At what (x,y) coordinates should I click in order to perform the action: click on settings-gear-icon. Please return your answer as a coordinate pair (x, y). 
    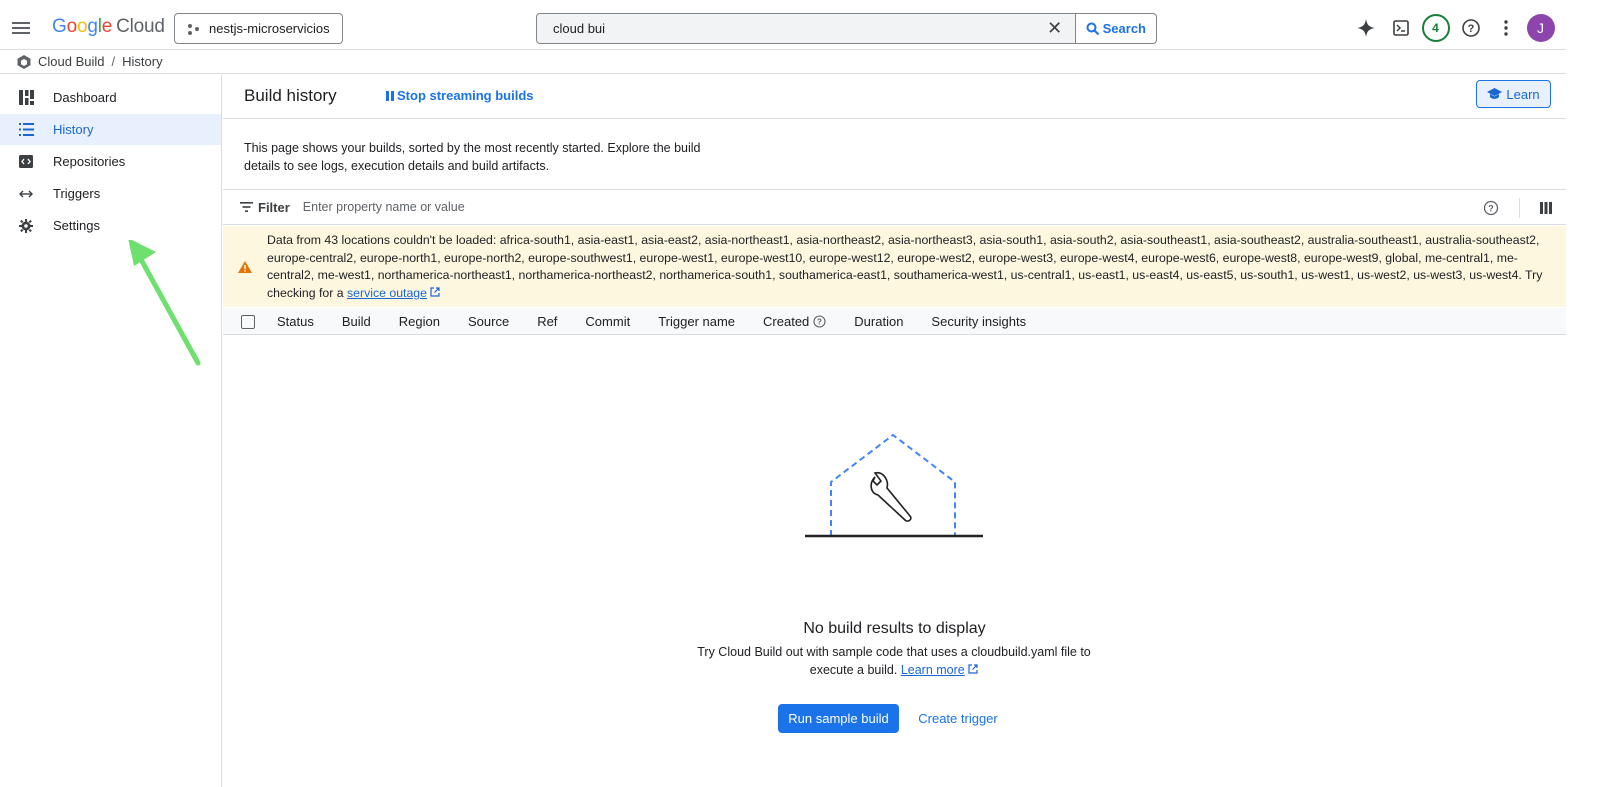
    Looking at the image, I should click on (26, 226).